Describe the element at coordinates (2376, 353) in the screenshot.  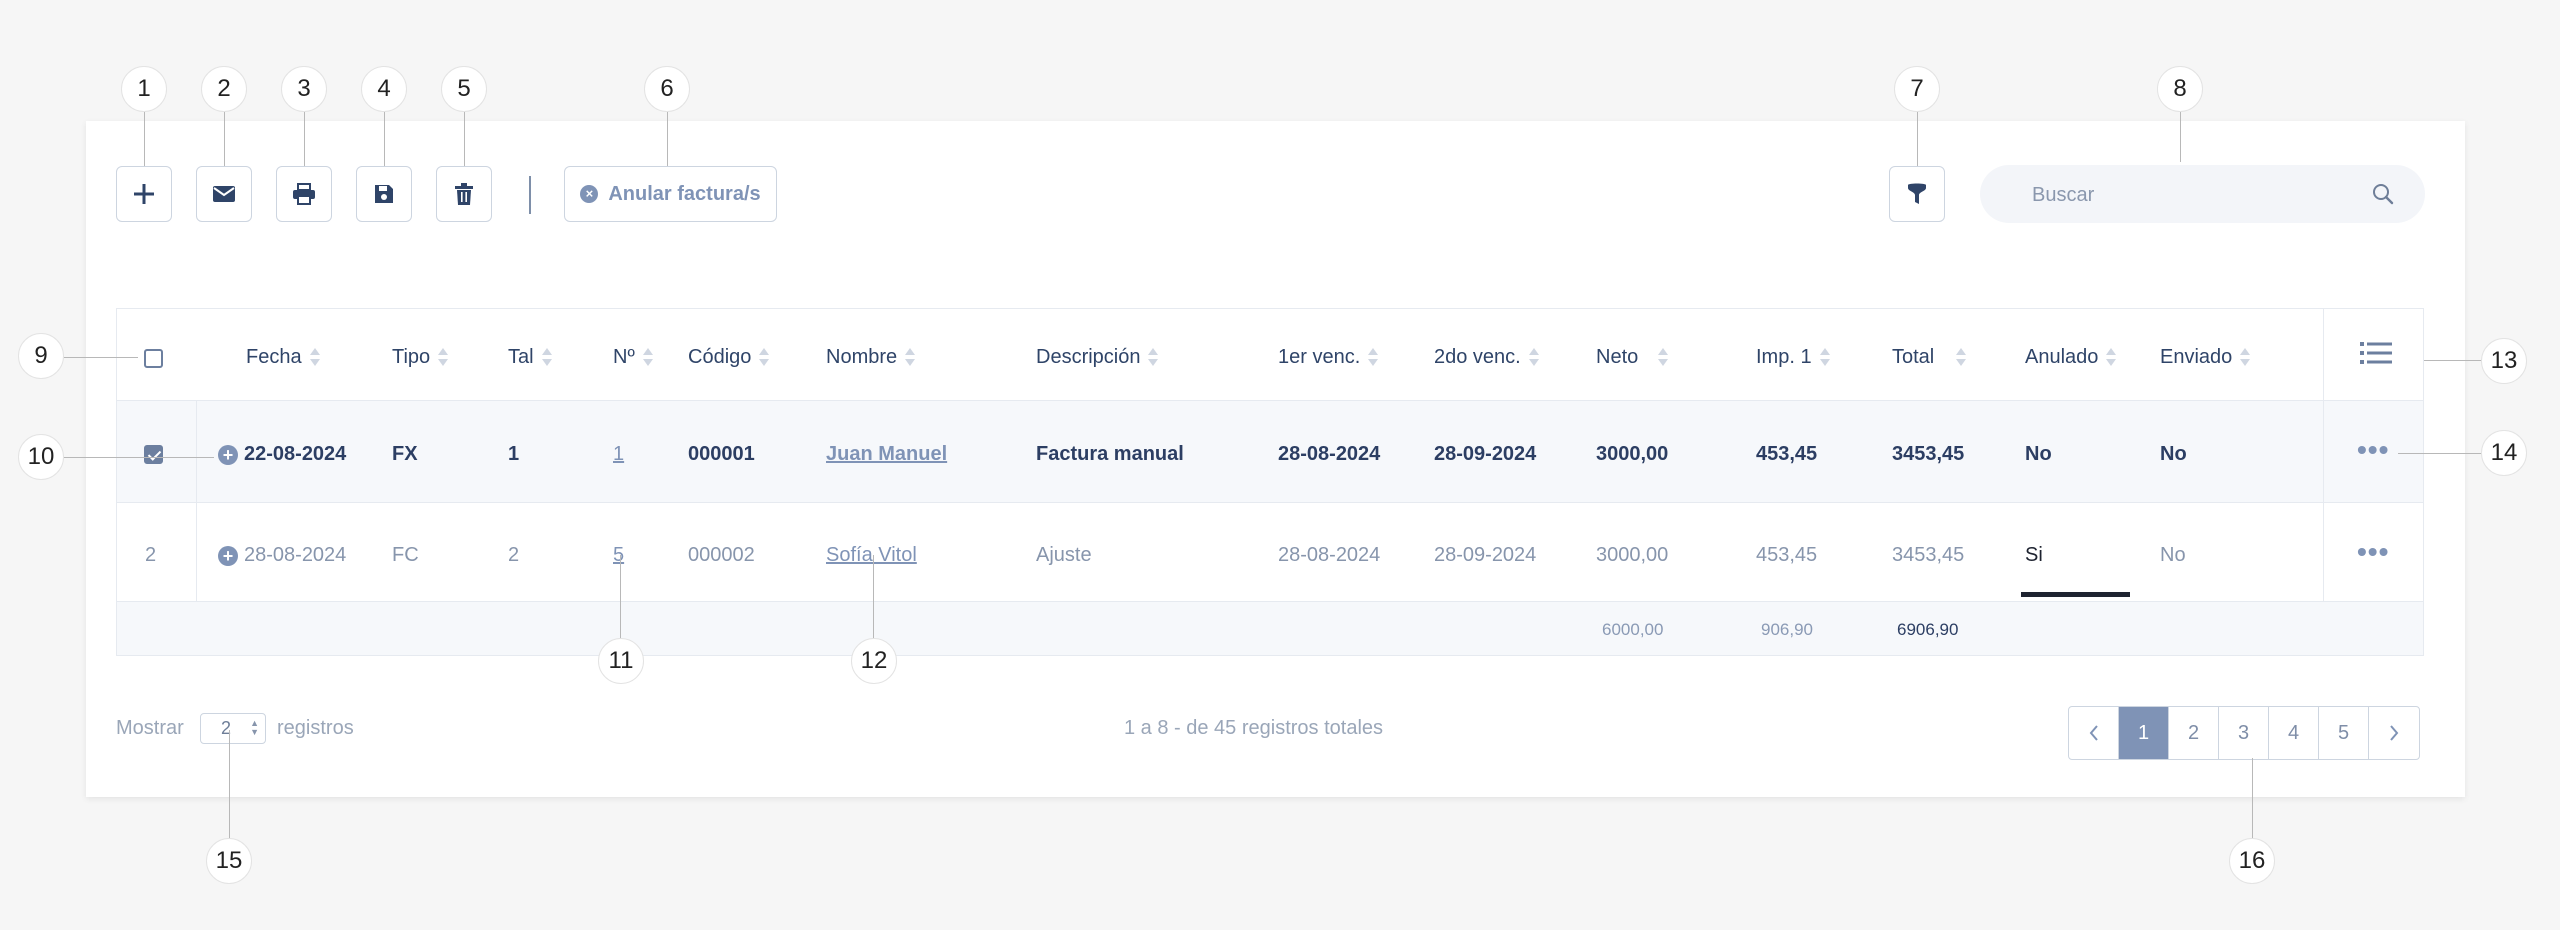
I see `column-list-icon` at that location.